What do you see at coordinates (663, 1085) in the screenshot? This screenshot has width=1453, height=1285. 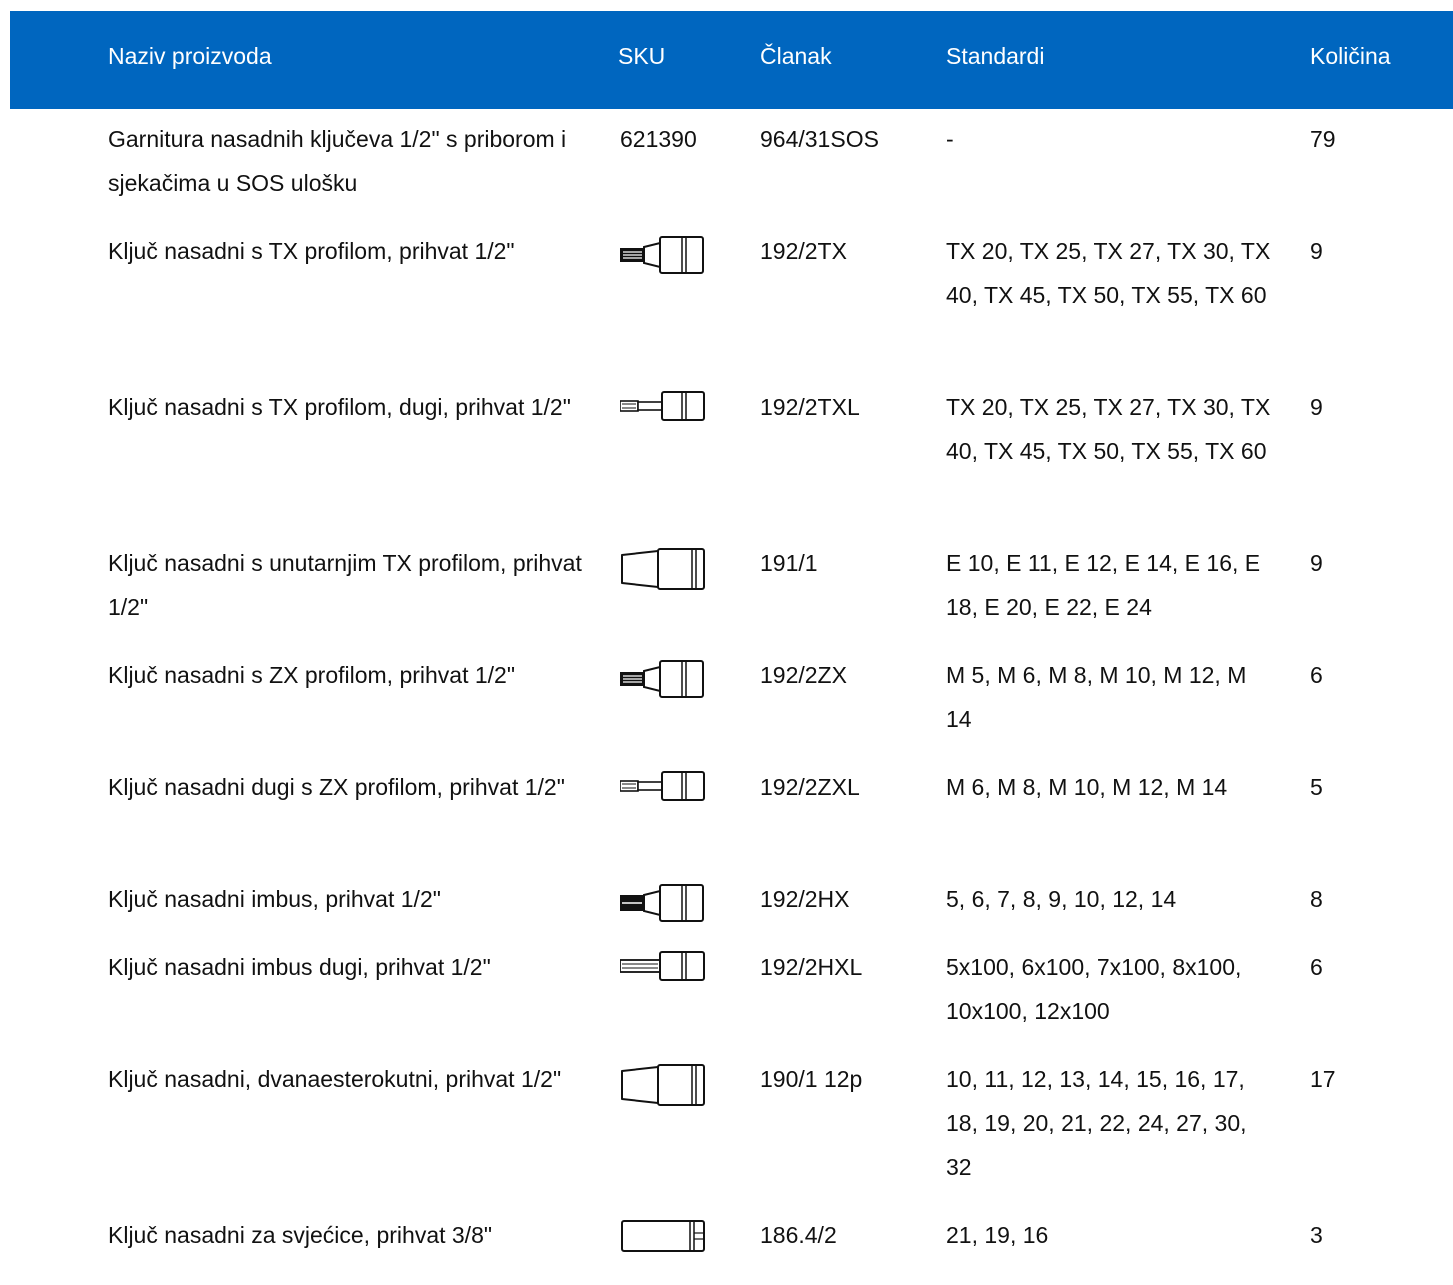 I see `twelve-point-socket-icon` at bounding box center [663, 1085].